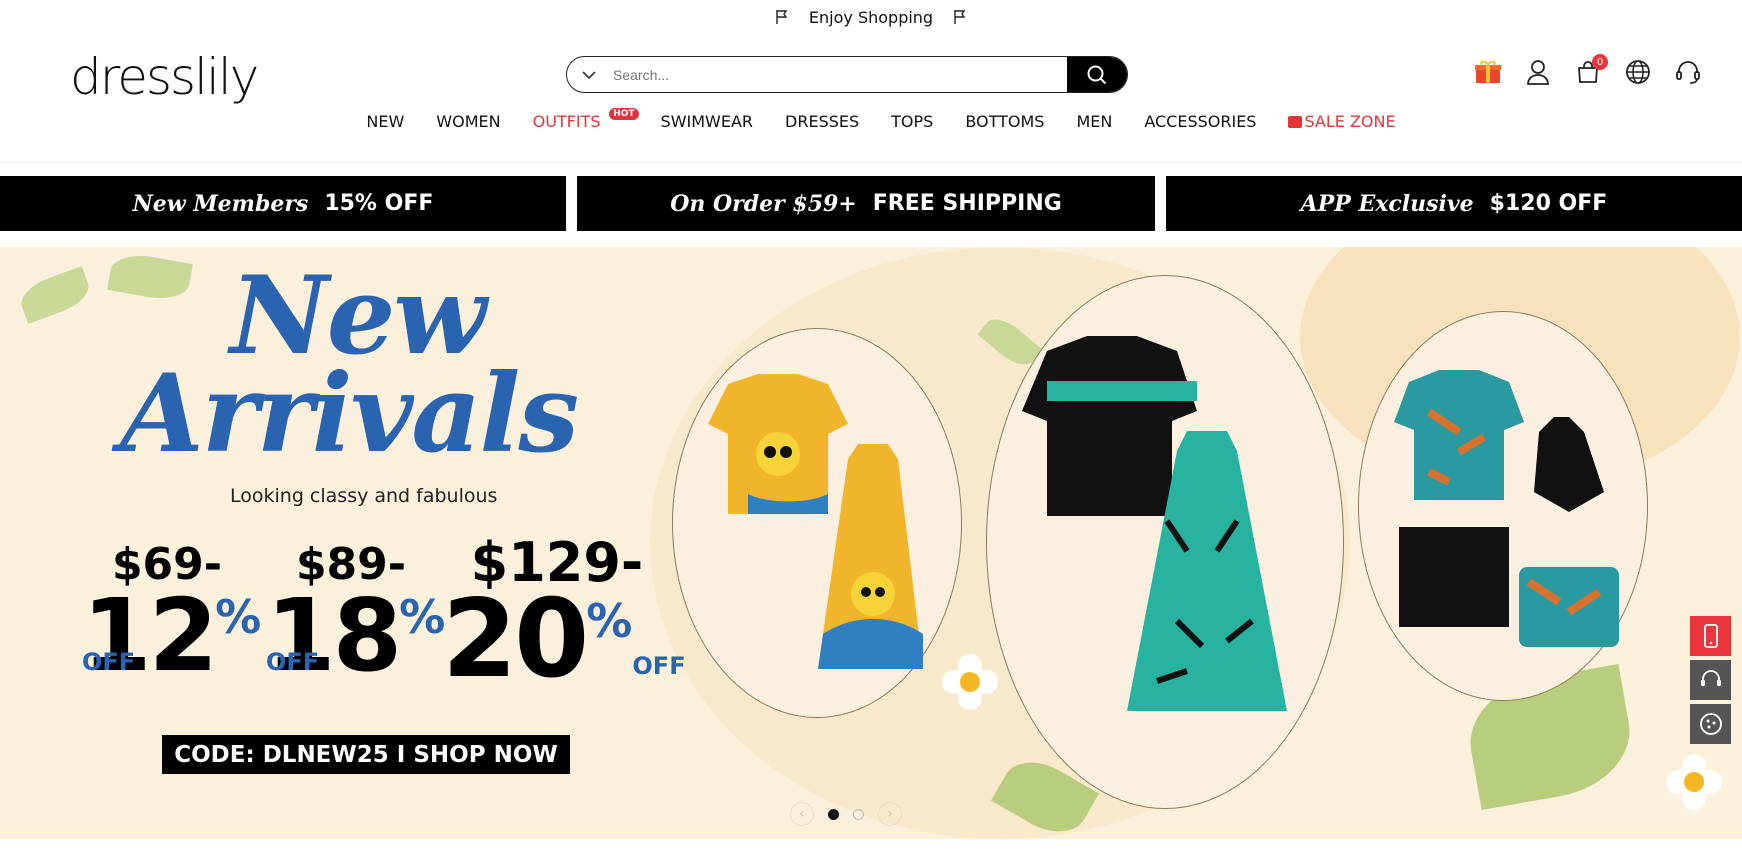 Image resolution: width=1742 pixels, height=859 pixels. I want to click on app-download-button, so click(1710, 636).